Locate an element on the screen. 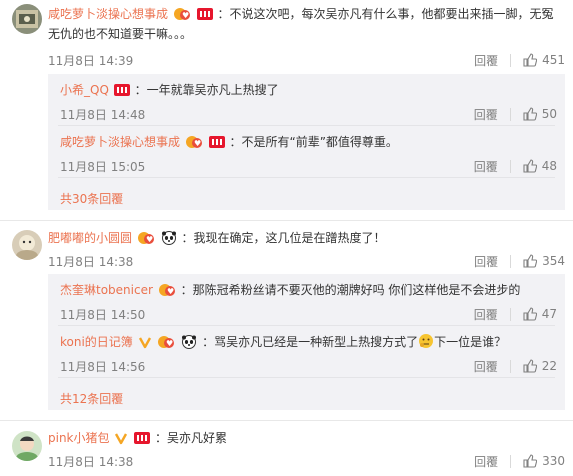 The width and height of the screenshot is (573, 476). reply-time: 11月8日 14:48 is located at coordinates (103, 115).